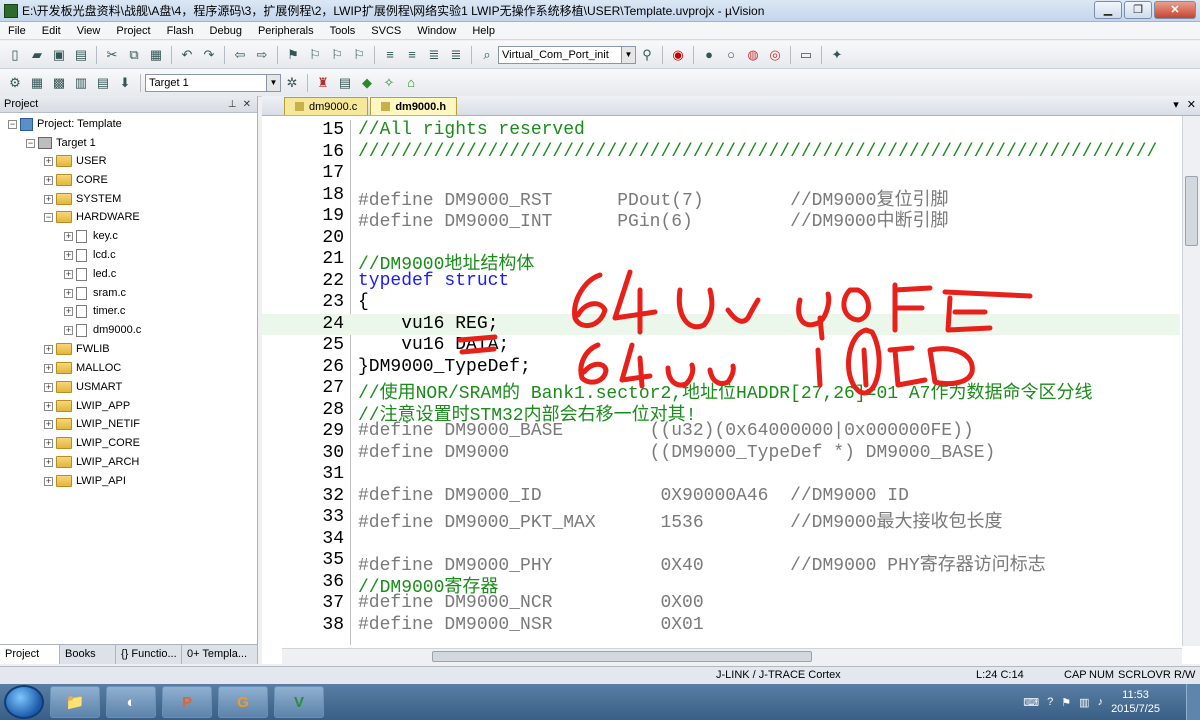  I want to click on rte-icon: ⌂, so click(411, 83).